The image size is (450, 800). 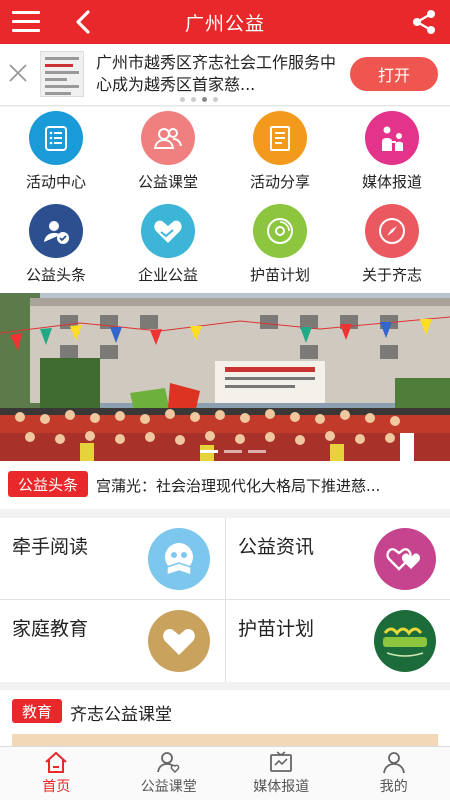 I want to click on section-image-peek, so click(x=225, y=740).